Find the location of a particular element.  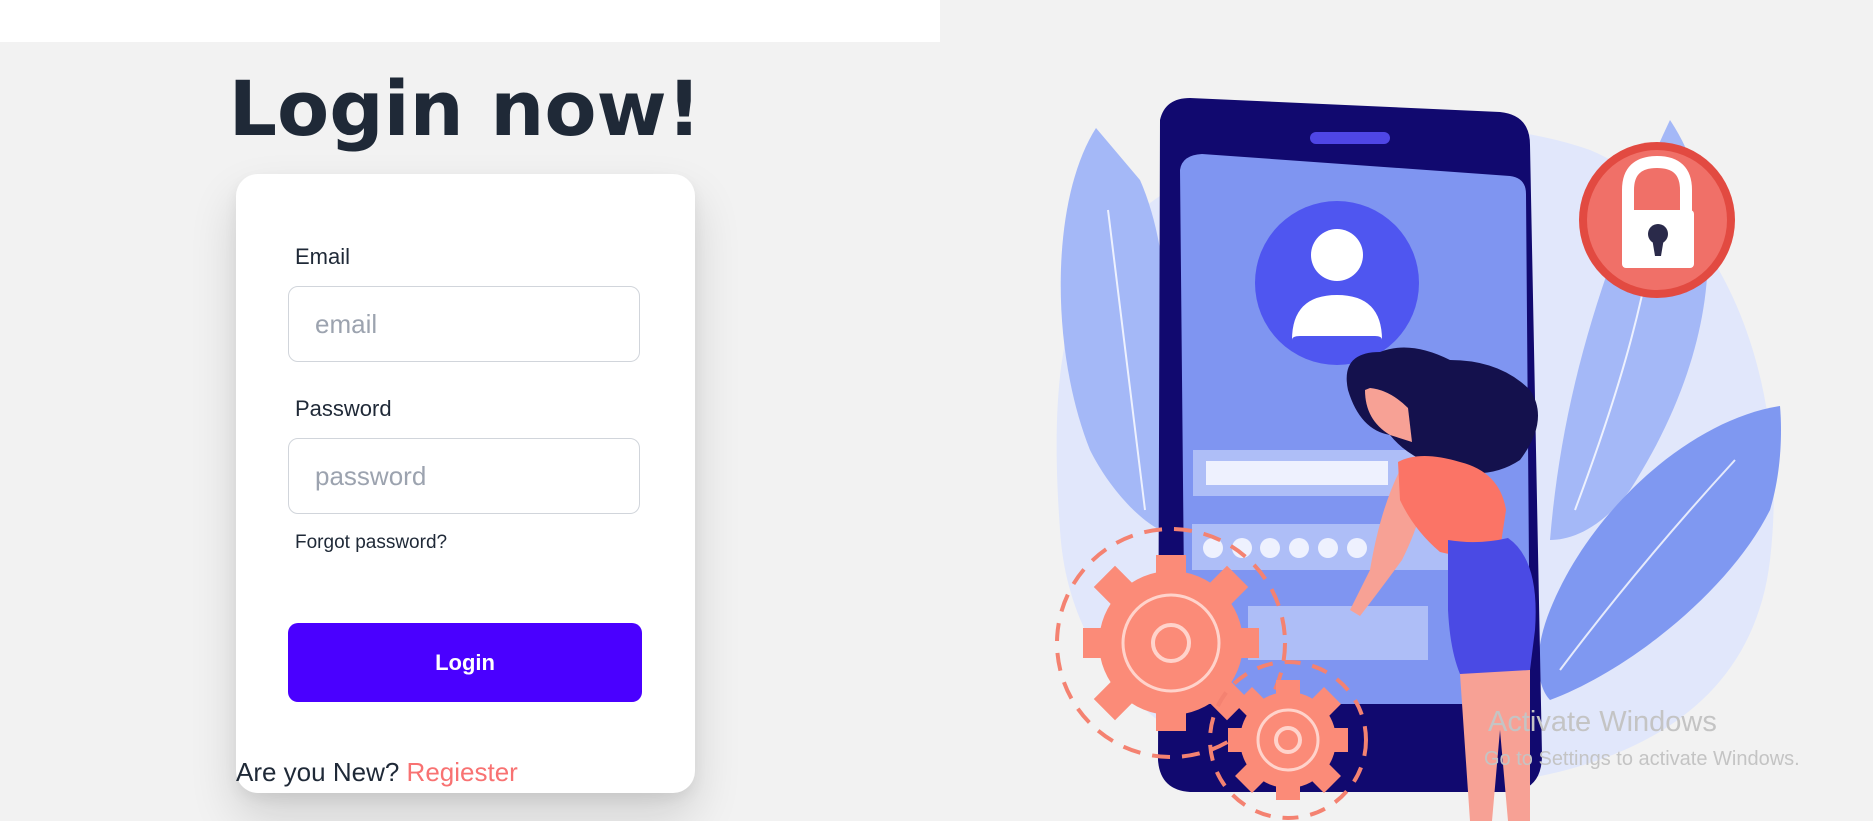

user-avatar-circle is located at coordinates (1337, 283).